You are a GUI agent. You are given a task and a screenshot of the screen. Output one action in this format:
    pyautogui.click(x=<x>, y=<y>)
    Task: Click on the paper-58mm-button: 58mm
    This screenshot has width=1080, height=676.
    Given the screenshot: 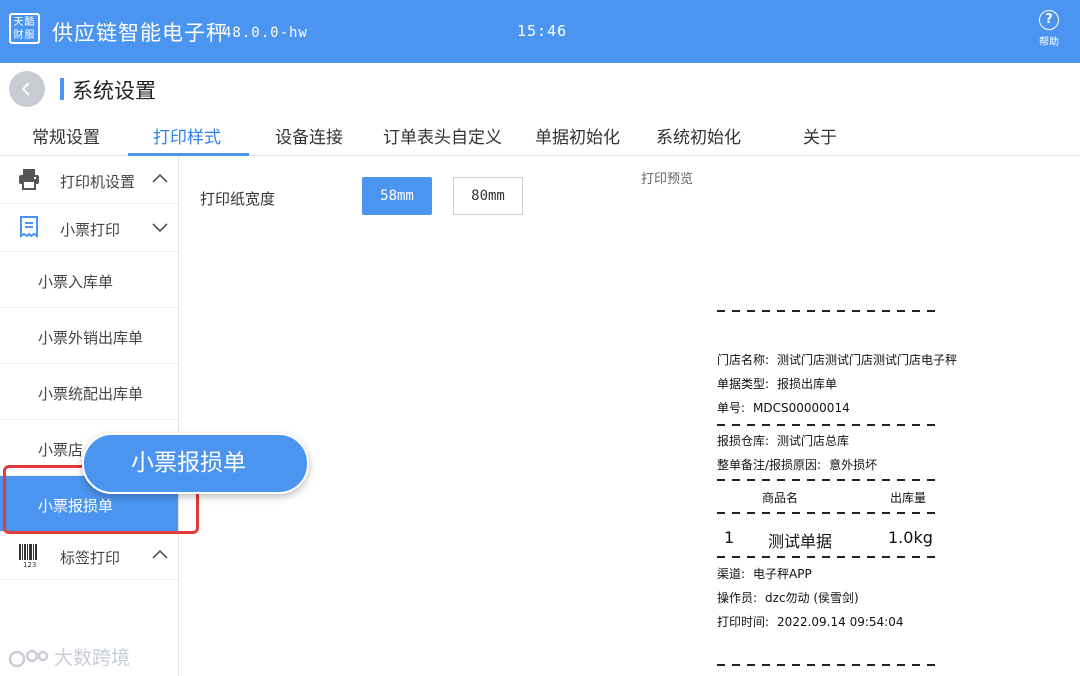 What is the action you would take?
    pyautogui.click(x=397, y=196)
    